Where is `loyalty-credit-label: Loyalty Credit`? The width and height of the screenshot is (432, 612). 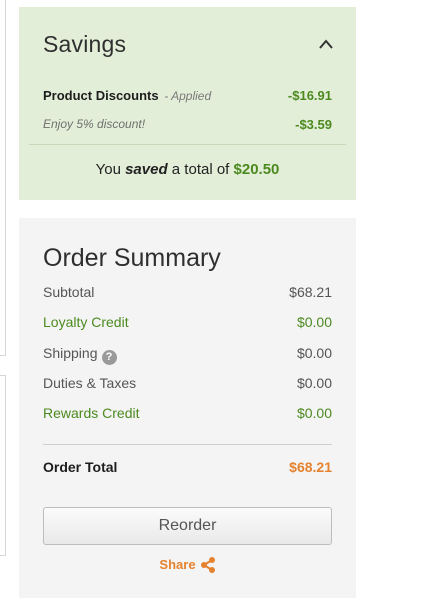
loyalty-credit-label: Loyalty Credit is located at coordinates (86, 322).